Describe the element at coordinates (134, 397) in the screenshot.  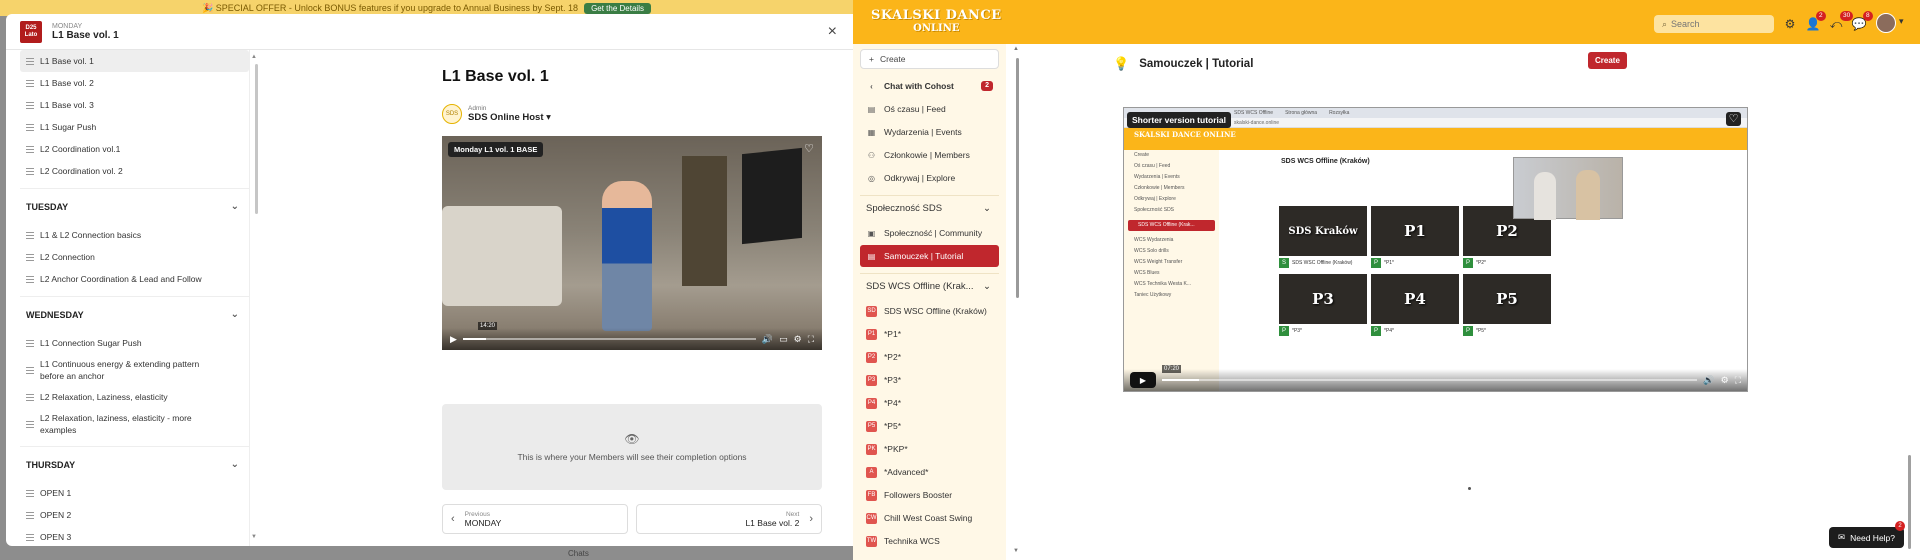
I see `lesson-item: L2 Relaxation, Laziness, elasticity` at that location.